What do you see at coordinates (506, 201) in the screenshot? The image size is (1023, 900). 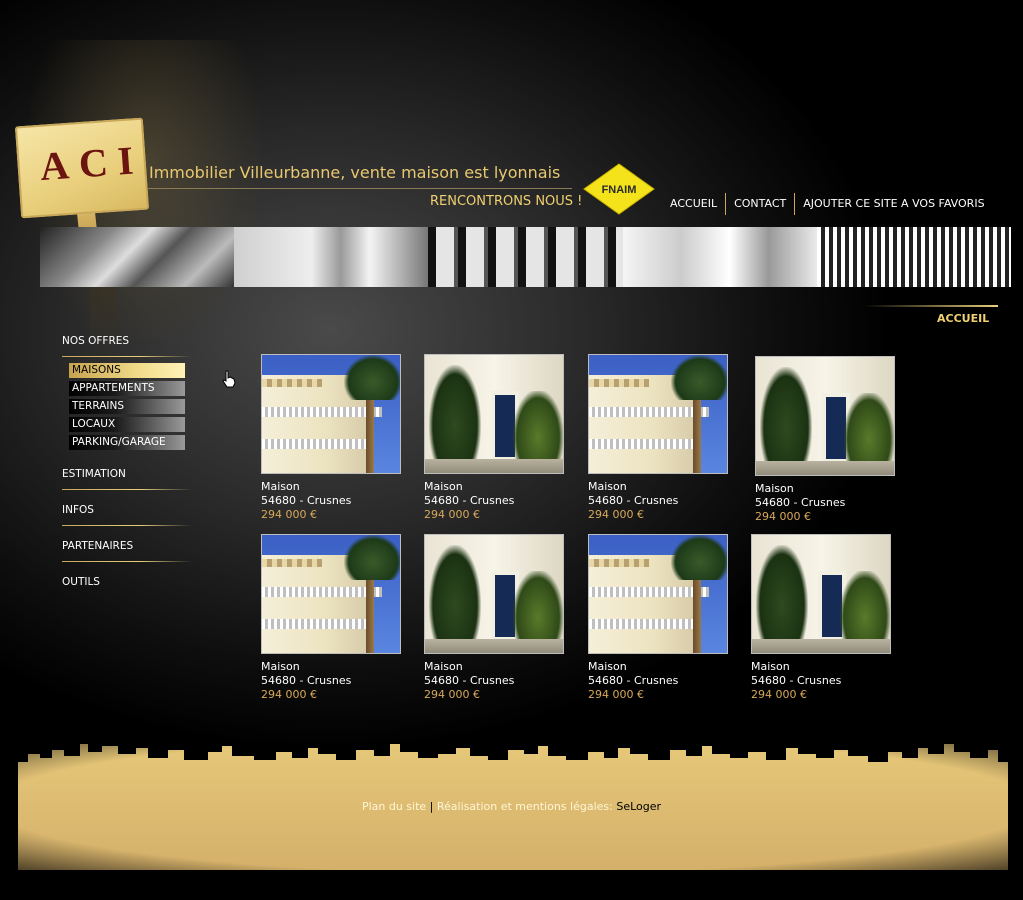 I see `slogan-text: RENCONTRONS NOUS !` at bounding box center [506, 201].